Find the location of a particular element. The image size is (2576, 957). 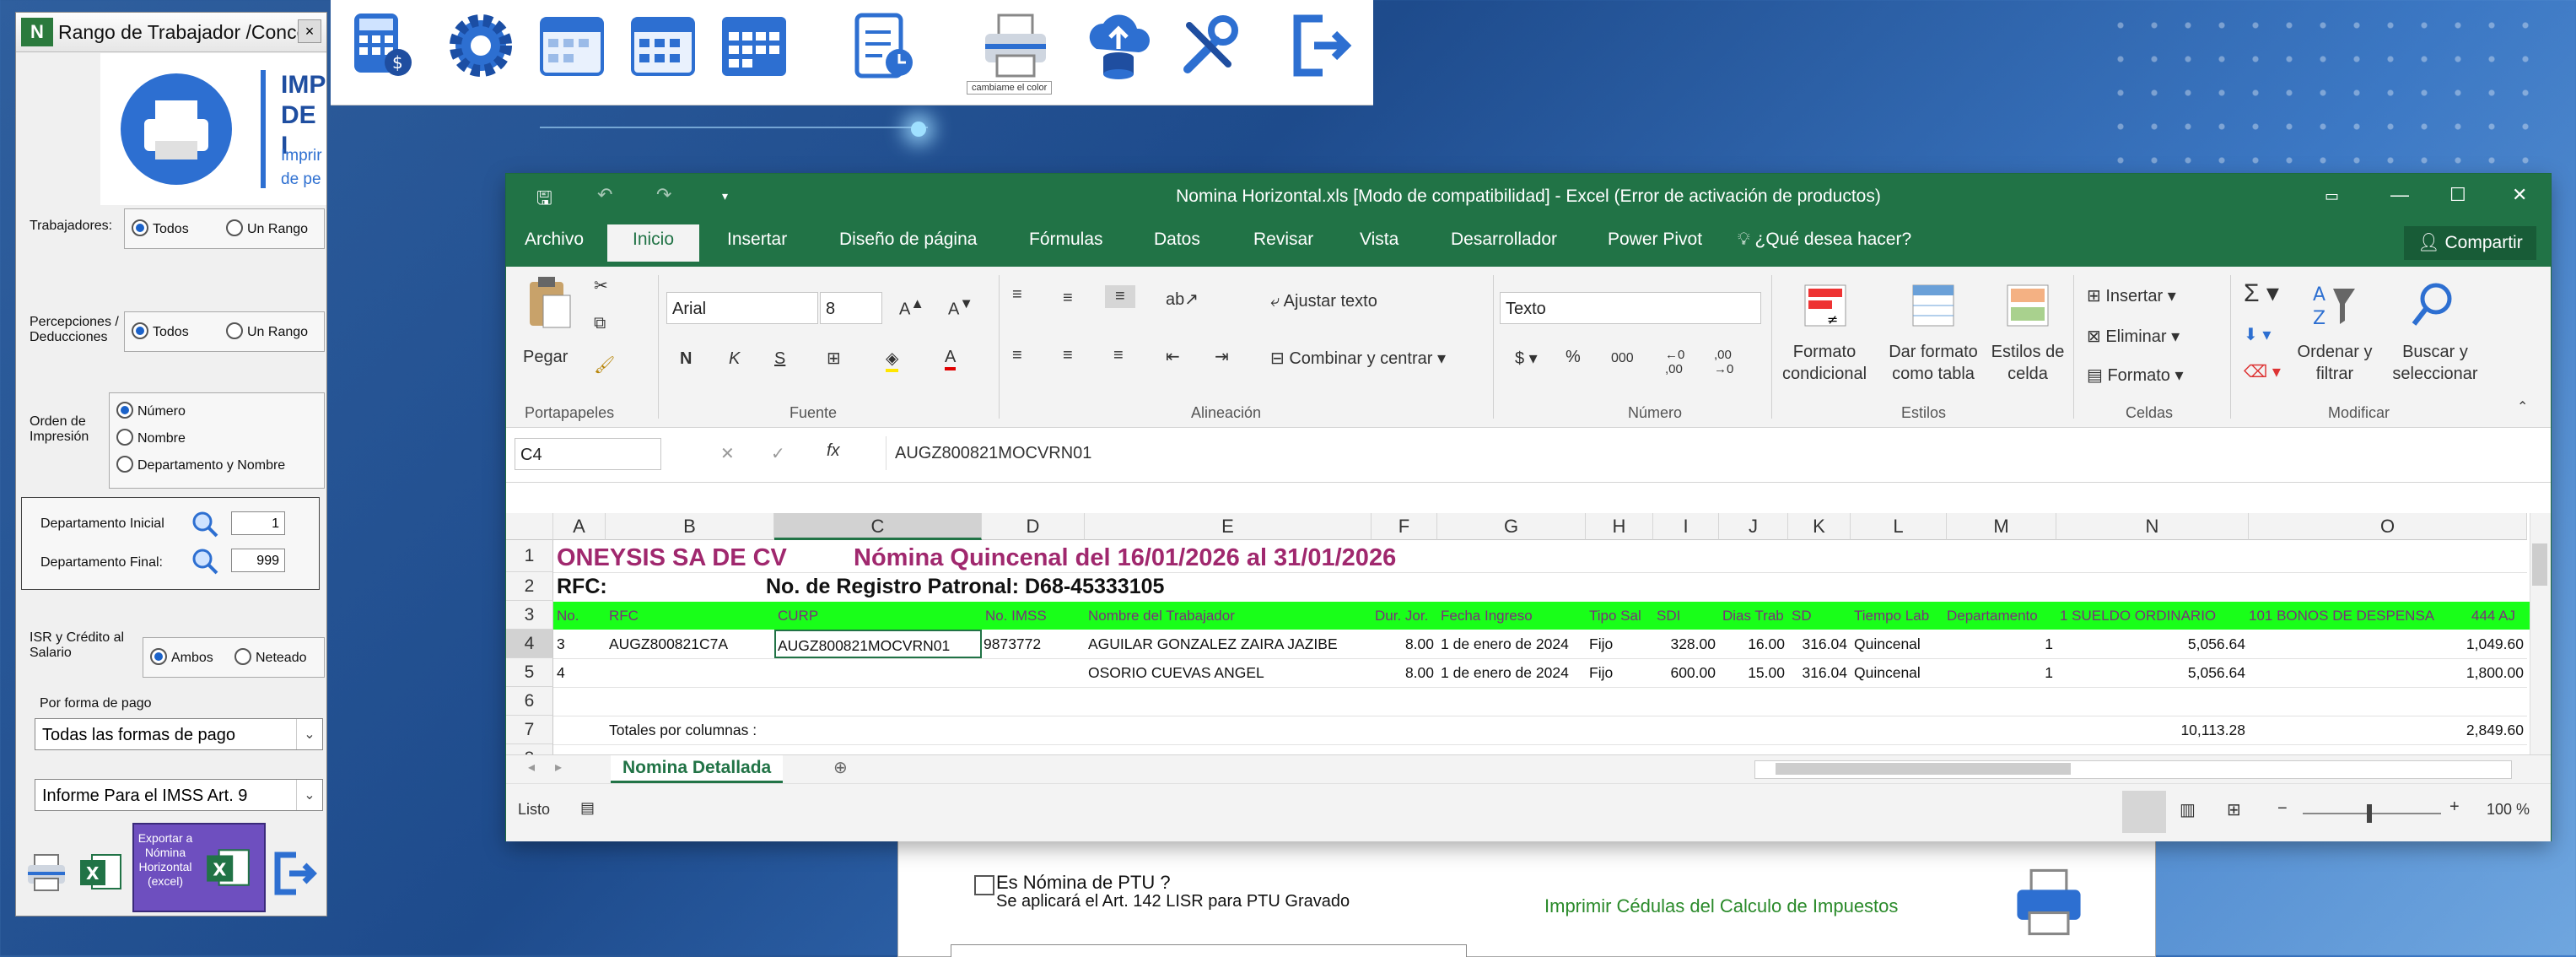

ptu-checkbox is located at coordinates (984, 885).